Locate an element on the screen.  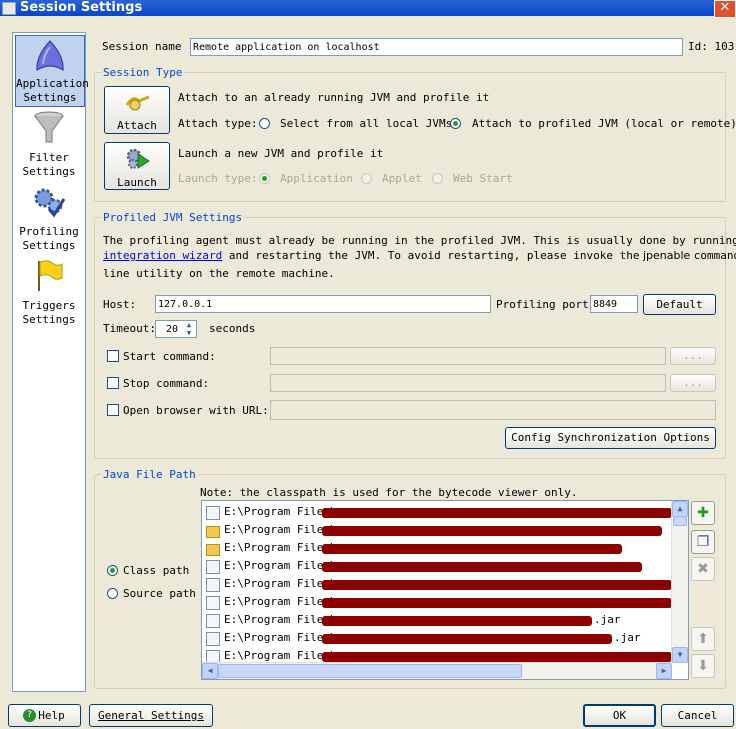
radio-launch-applet is located at coordinates (366, 178).